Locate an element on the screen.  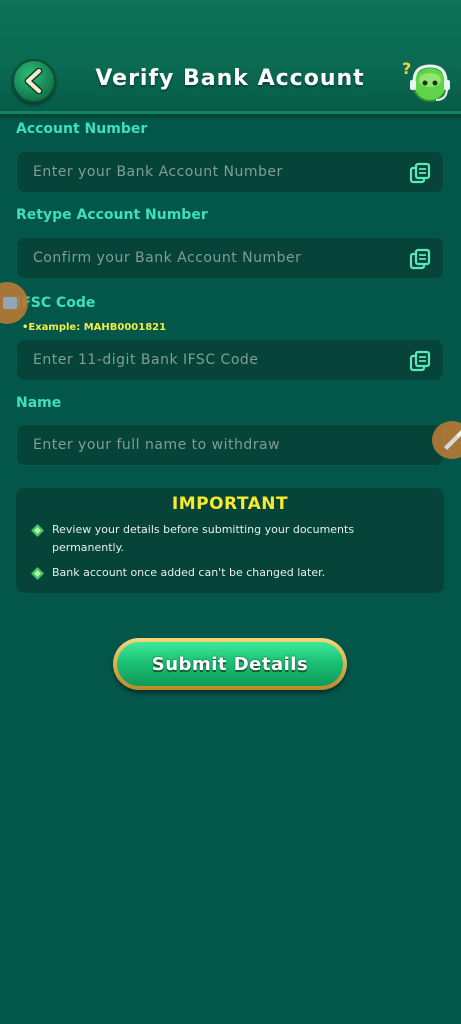
notice-item-1-line2: permanently. is located at coordinates (88, 547).